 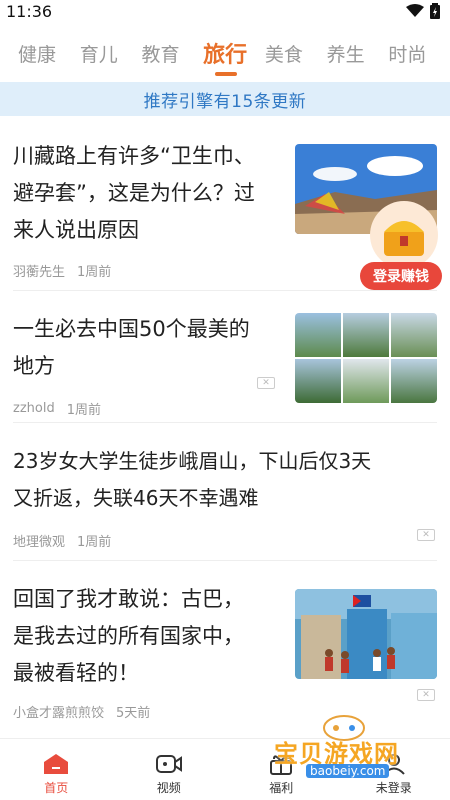 I want to click on nav-home: 首页, so click(x=56, y=769).